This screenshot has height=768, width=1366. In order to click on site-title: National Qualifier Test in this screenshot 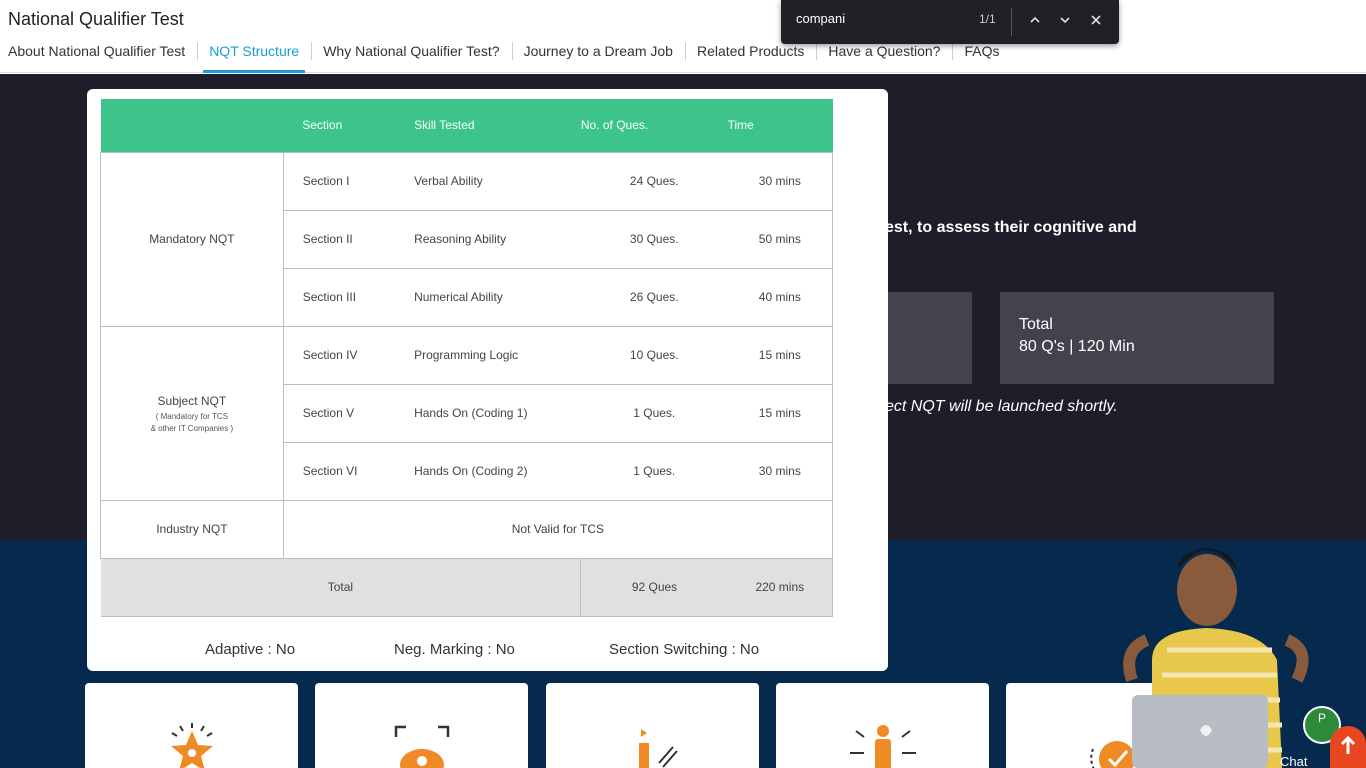, I will do `click(96, 19)`.